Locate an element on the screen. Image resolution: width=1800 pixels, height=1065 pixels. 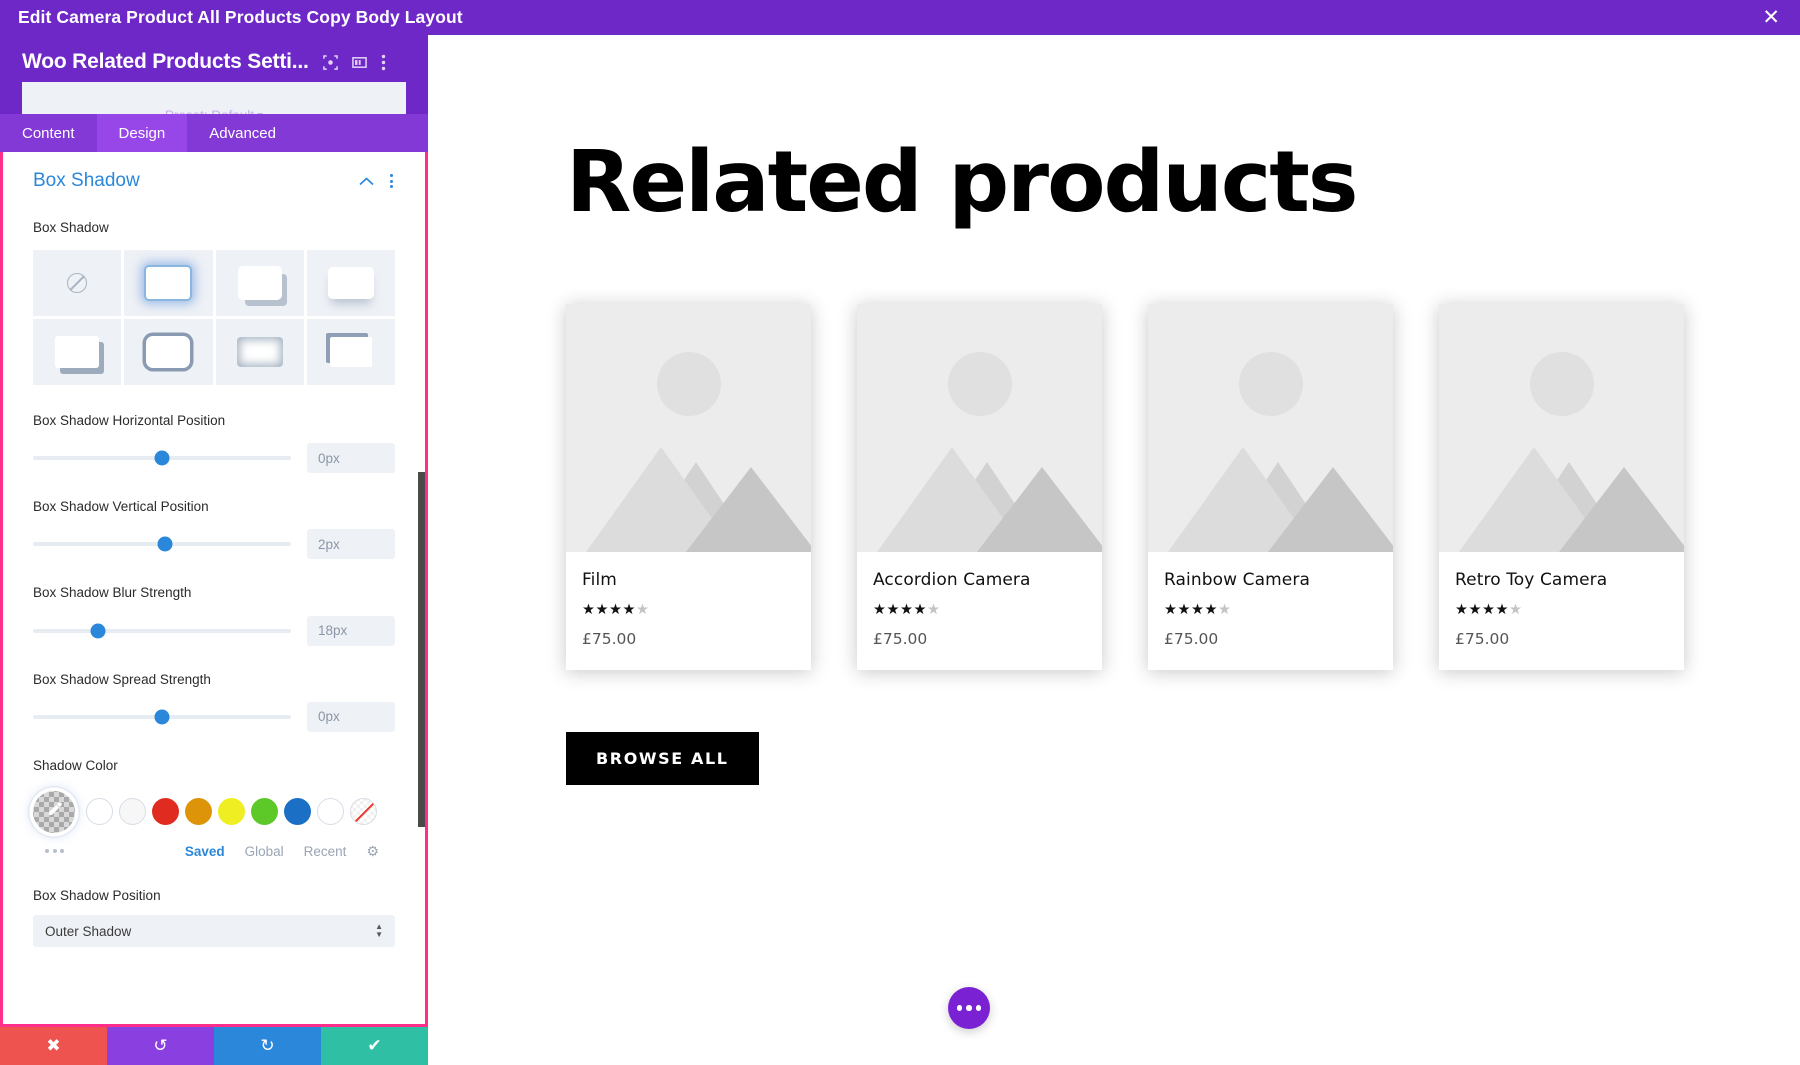
preset-top-left-edge is located at coordinates (350, 352).